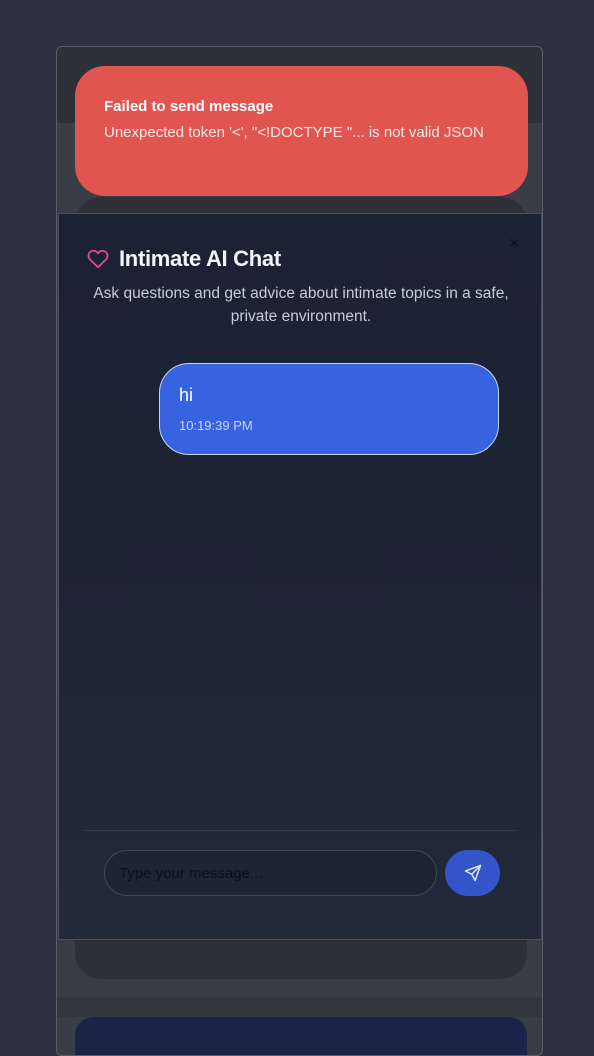 The width and height of the screenshot is (594, 1056). Describe the element at coordinates (200, 258) in the screenshot. I see `modal-title: Intimate AI Chat` at that location.